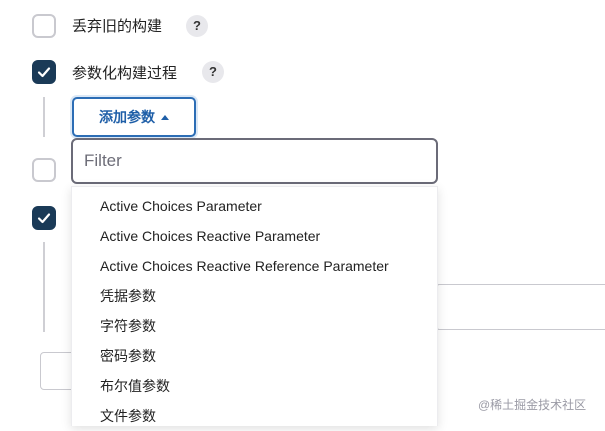  What do you see at coordinates (254, 386) in the screenshot?
I see `dropdown-item: 布尔值参数` at bounding box center [254, 386].